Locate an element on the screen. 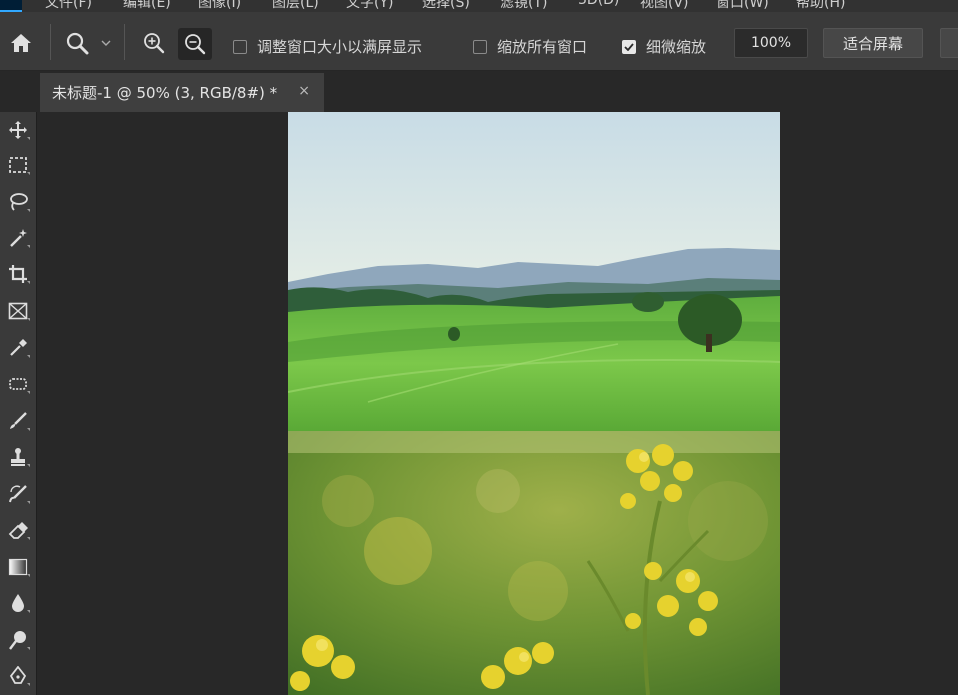 The width and height of the screenshot is (958, 695). zoom-out-icon is located at coordinates (195, 44).